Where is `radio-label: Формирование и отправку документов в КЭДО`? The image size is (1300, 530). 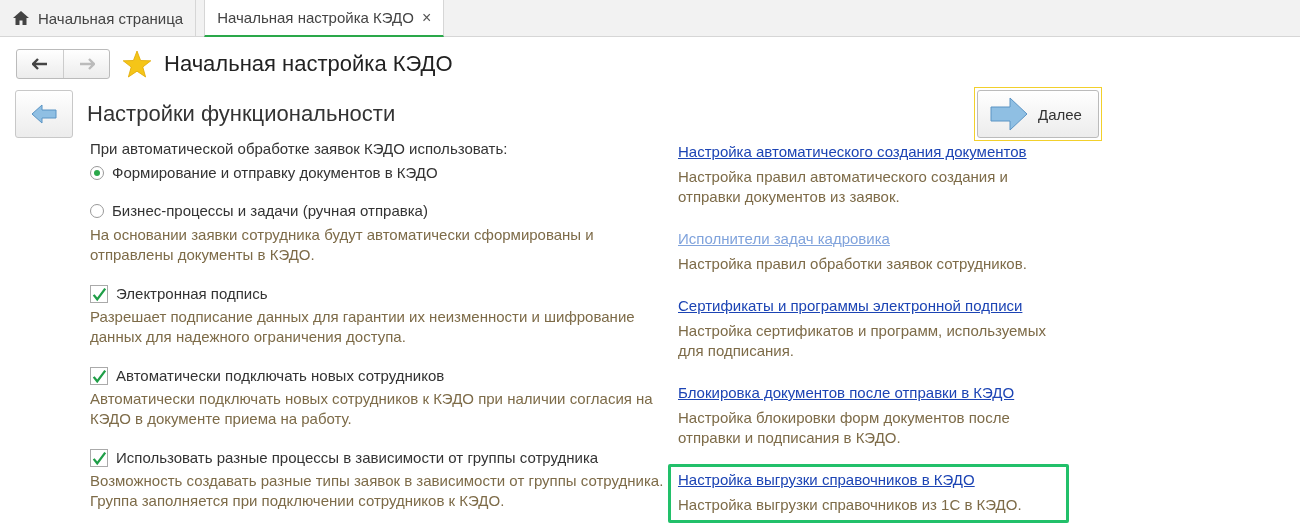
radio-label: Формирование и отправку документов в КЭДО is located at coordinates (275, 173).